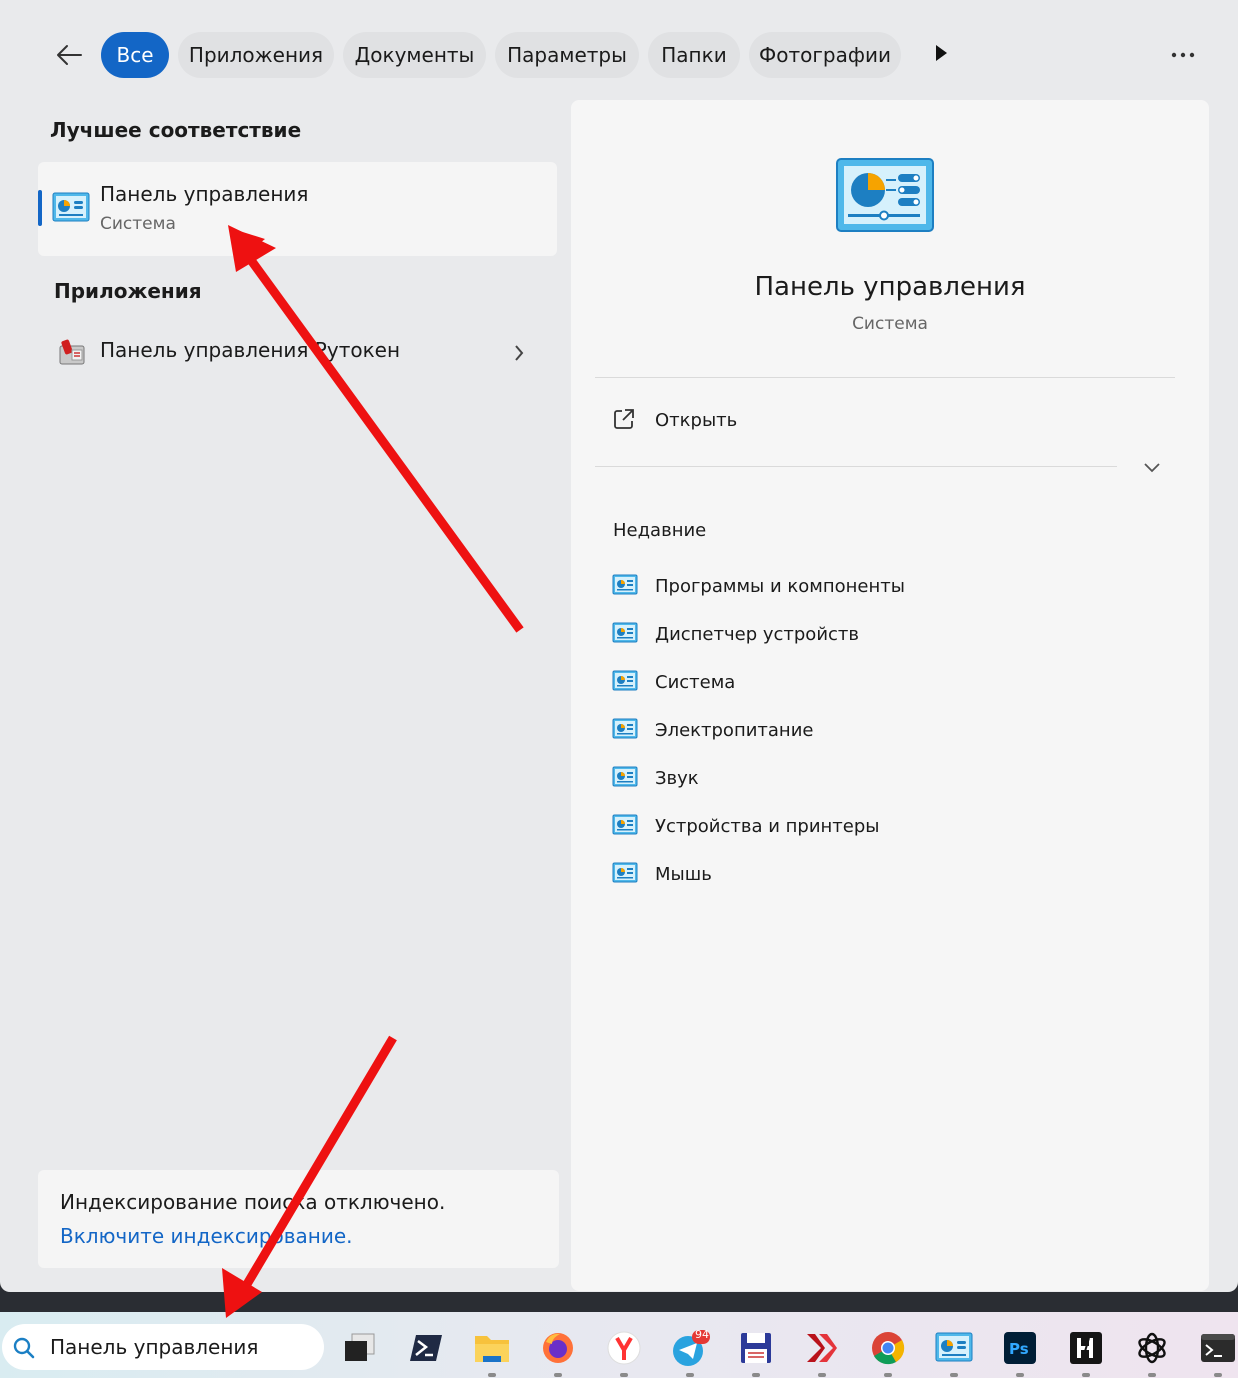 The width and height of the screenshot is (1238, 1378). I want to click on taskbar-powershell, so click(426, 1348).